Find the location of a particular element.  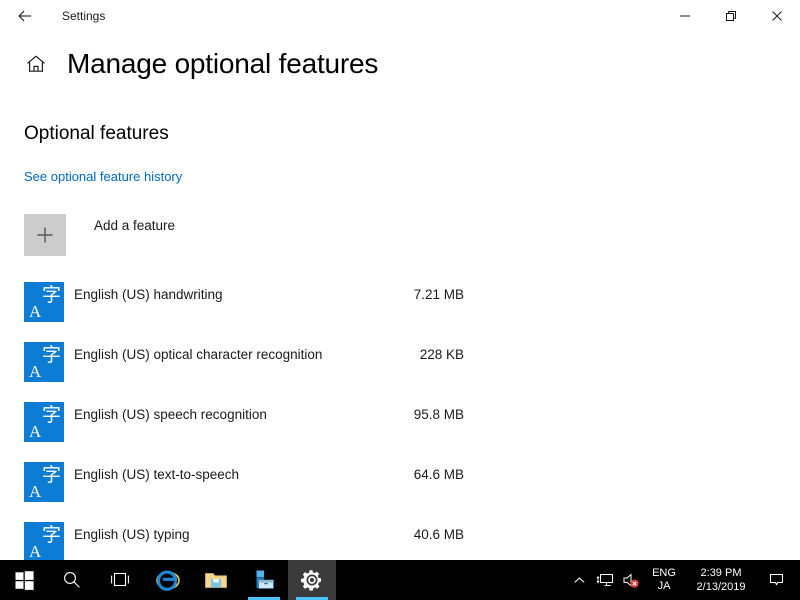

feature-row: A 字 English (US) text-to-speech 64.6 MB is located at coordinates (244, 492).